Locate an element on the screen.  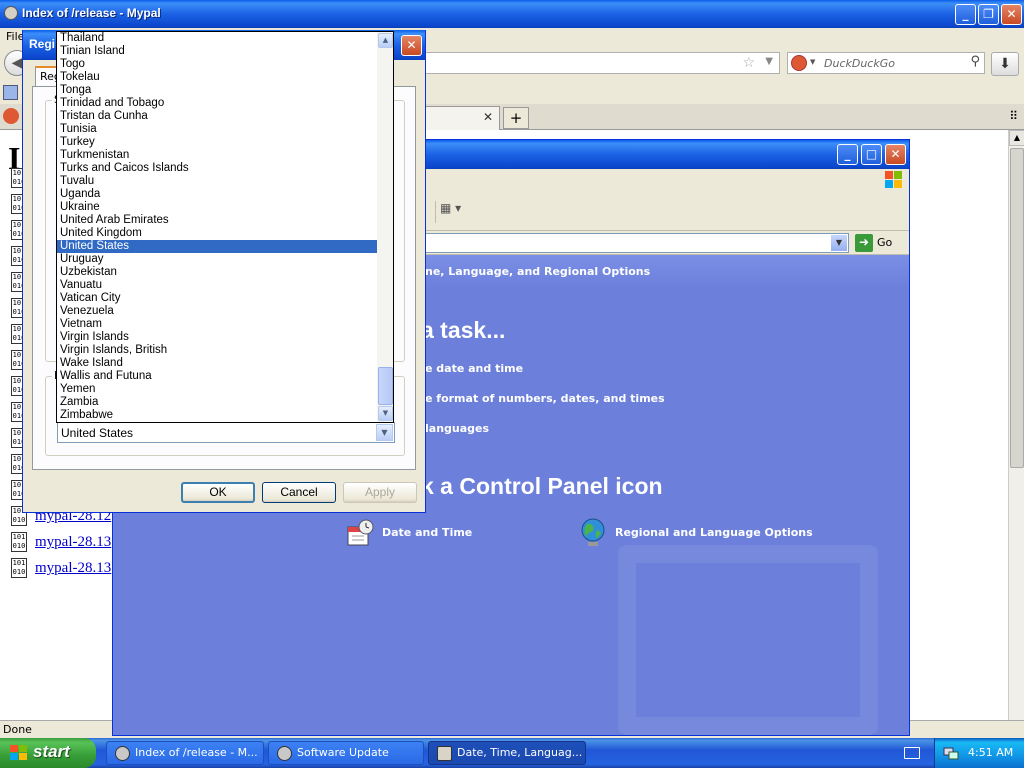
country-item: Turkmenistan is located at coordinates (217, 155).